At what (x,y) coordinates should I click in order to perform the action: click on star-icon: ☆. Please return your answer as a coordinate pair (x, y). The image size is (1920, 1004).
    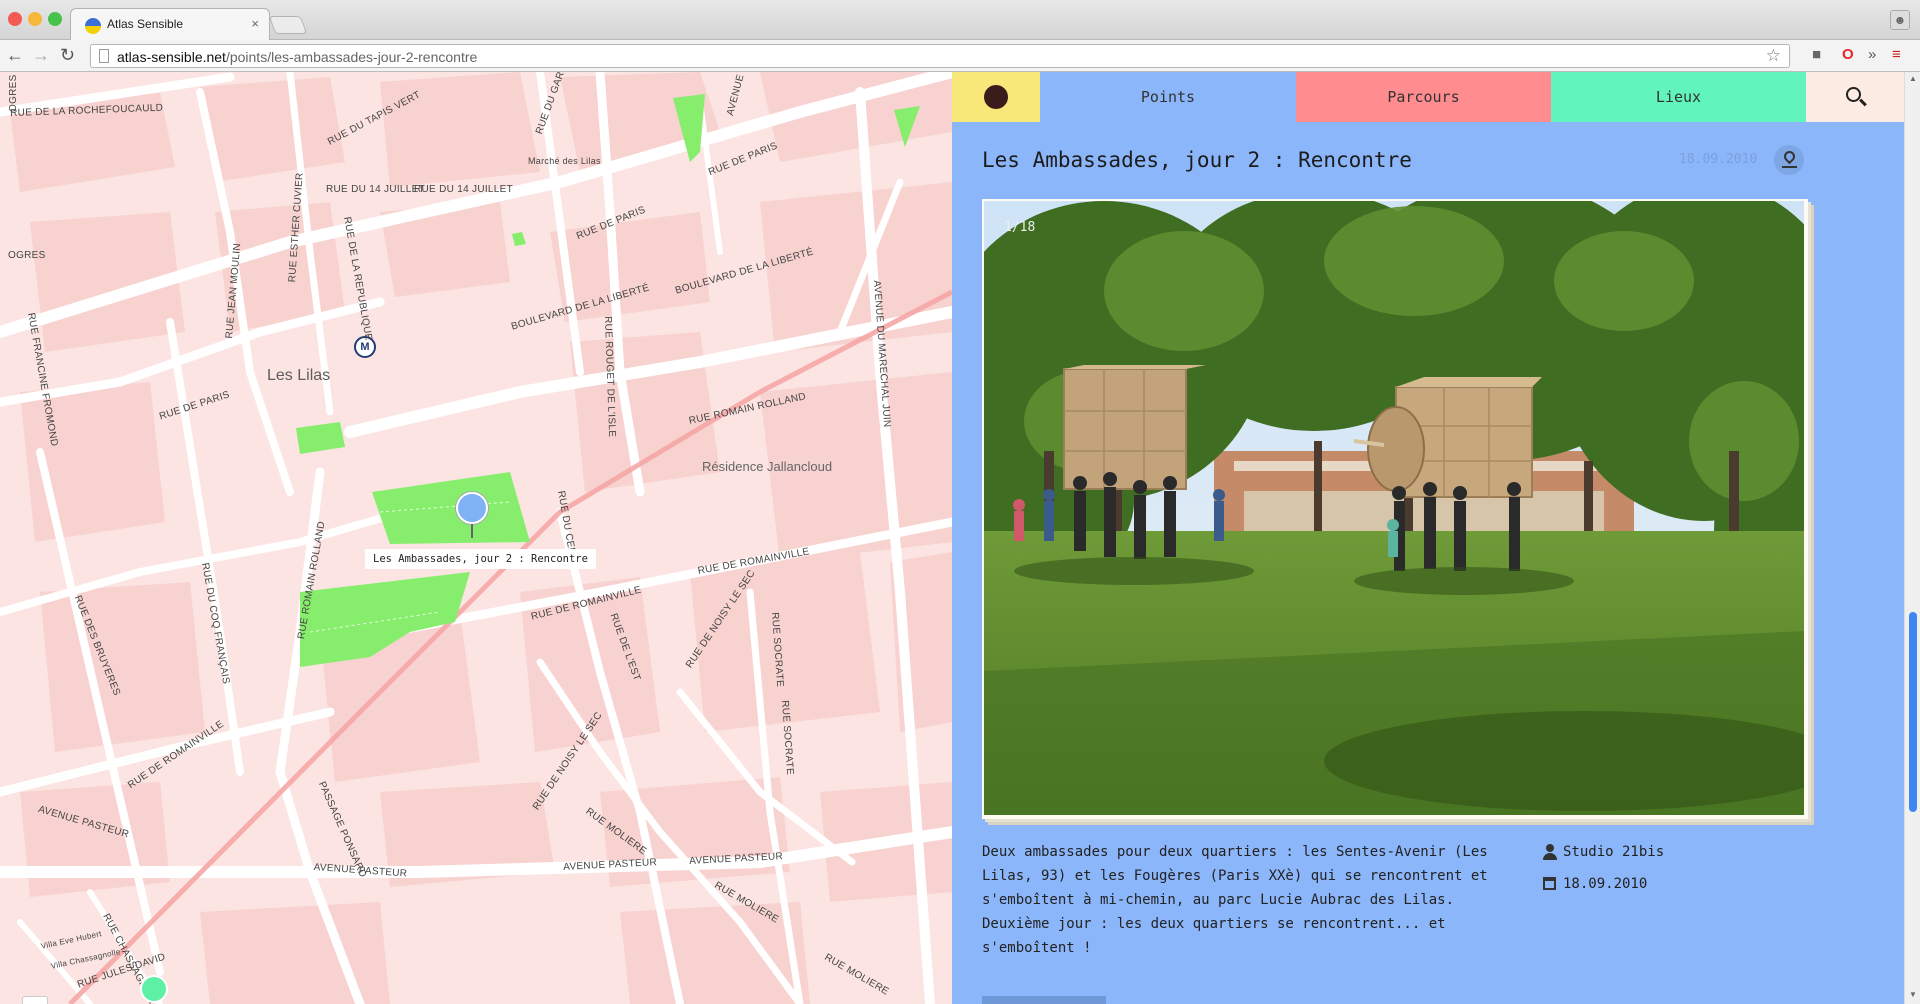
    Looking at the image, I should click on (1773, 56).